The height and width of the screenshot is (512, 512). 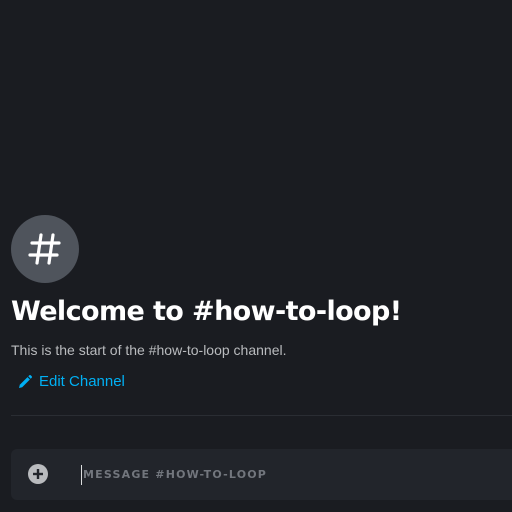 What do you see at coordinates (82, 381) in the screenshot?
I see `edit-channel-label: Edit Channel` at bounding box center [82, 381].